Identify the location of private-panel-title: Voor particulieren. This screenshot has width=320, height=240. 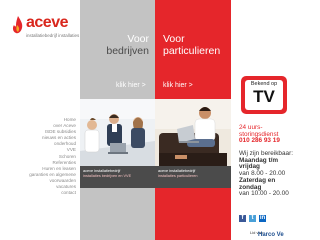
(191, 45).